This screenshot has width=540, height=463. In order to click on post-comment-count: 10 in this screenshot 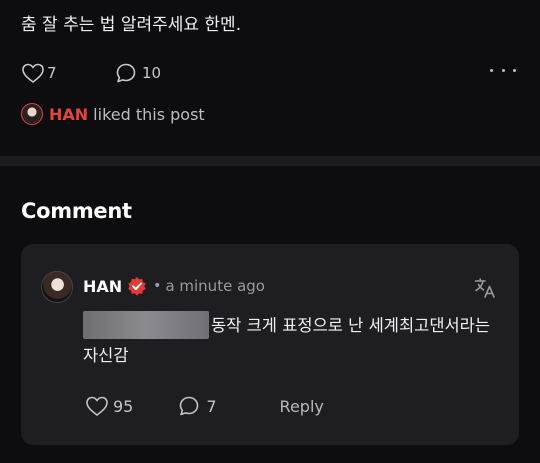, I will do `click(152, 73)`.